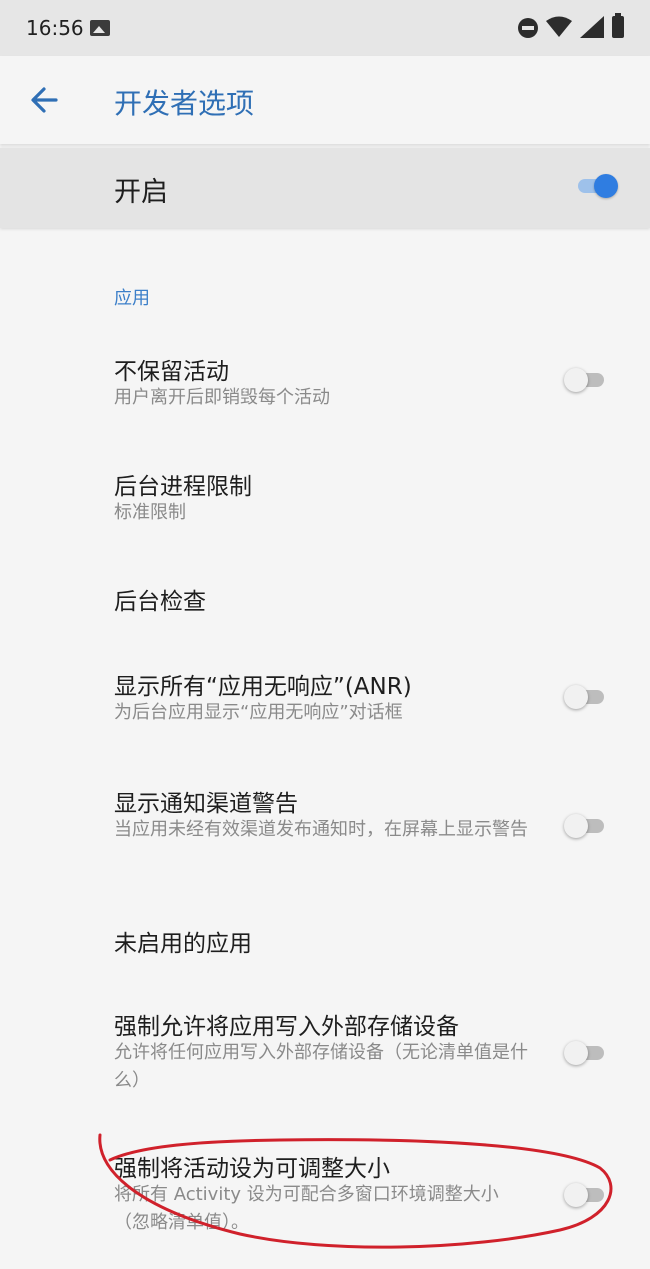  I want to click on pref-summary: 用户离开后即销毁每个活动, so click(222, 397).